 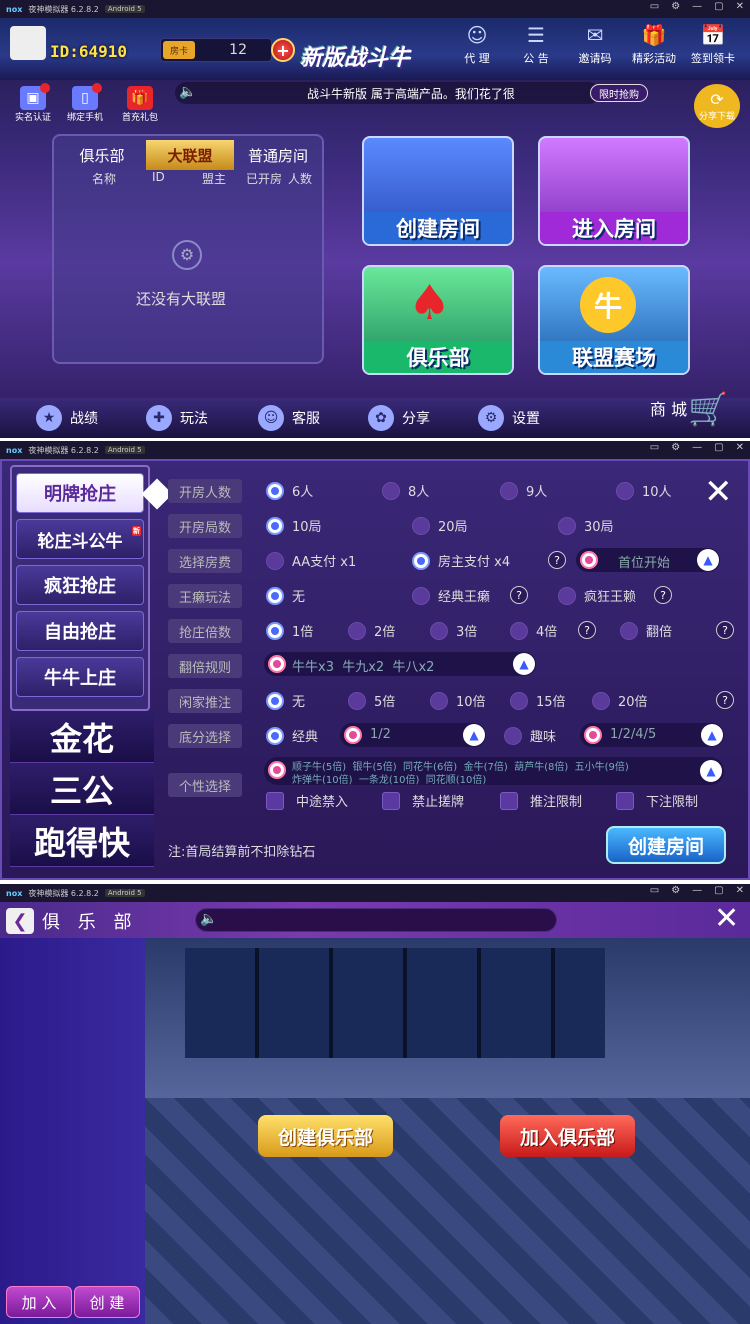 I want to click on first-recharge-button: 🎁 首充礼包, so click(x=140, y=104).